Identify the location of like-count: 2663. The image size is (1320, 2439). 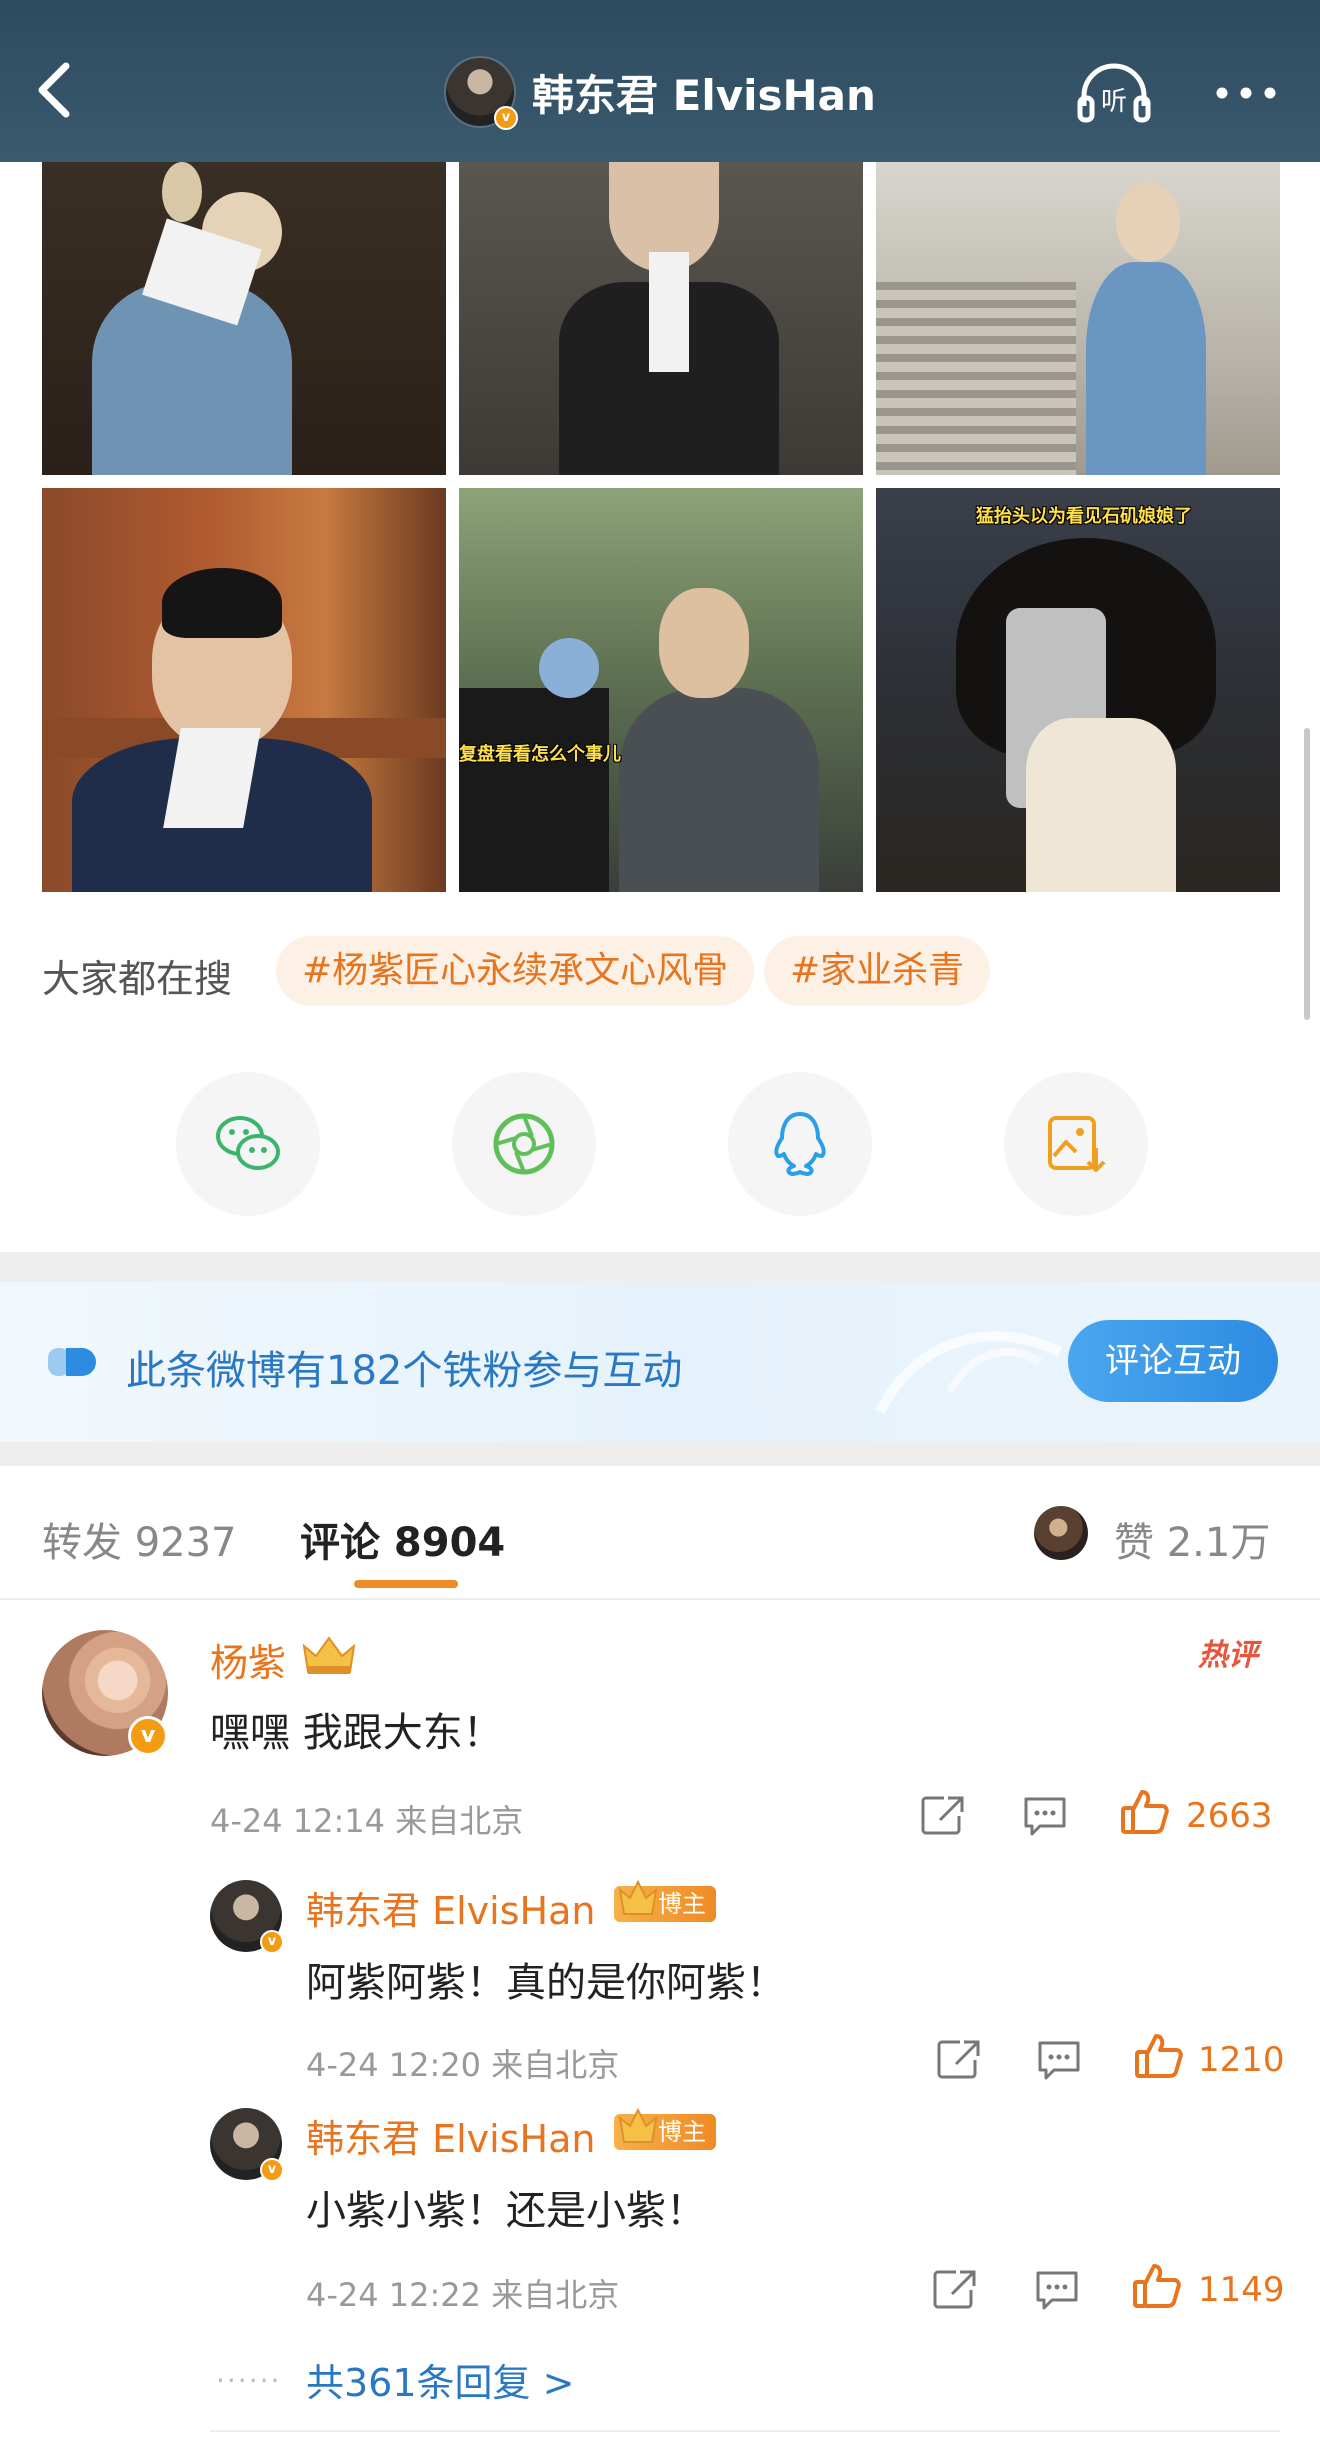
(1229, 1816).